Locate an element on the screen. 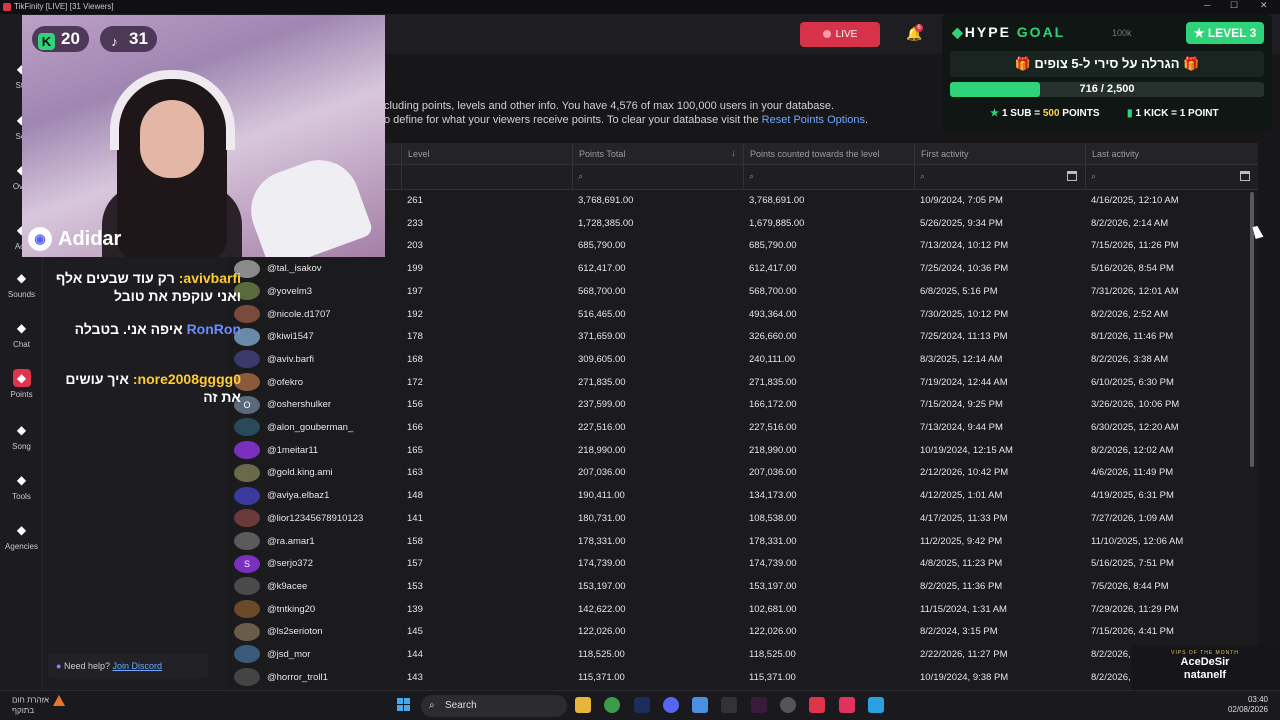 This screenshot has height=720, width=1280. discord-icon: ◉ is located at coordinates (40, 239).